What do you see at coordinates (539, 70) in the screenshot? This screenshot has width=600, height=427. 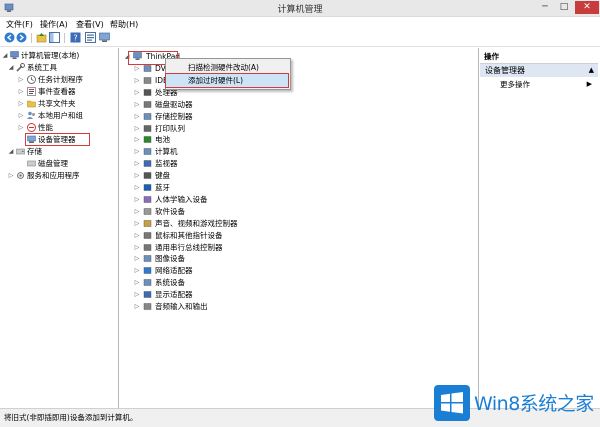 I see `actions-section-device-manager: 设备管理器 ▲` at bounding box center [539, 70].